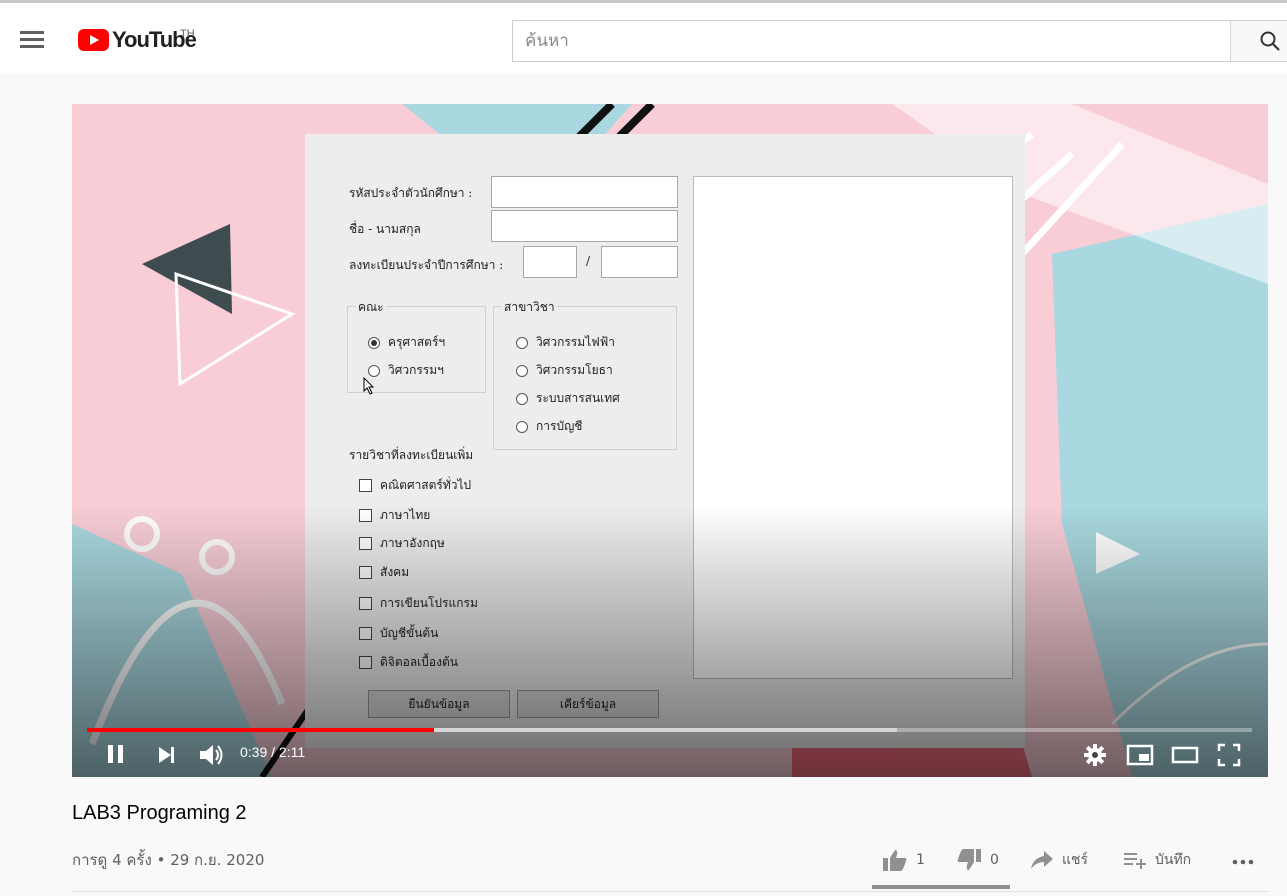 Image resolution: width=1287 pixels, height=896 pixels. I want to click on name-field, so click(584, 226).